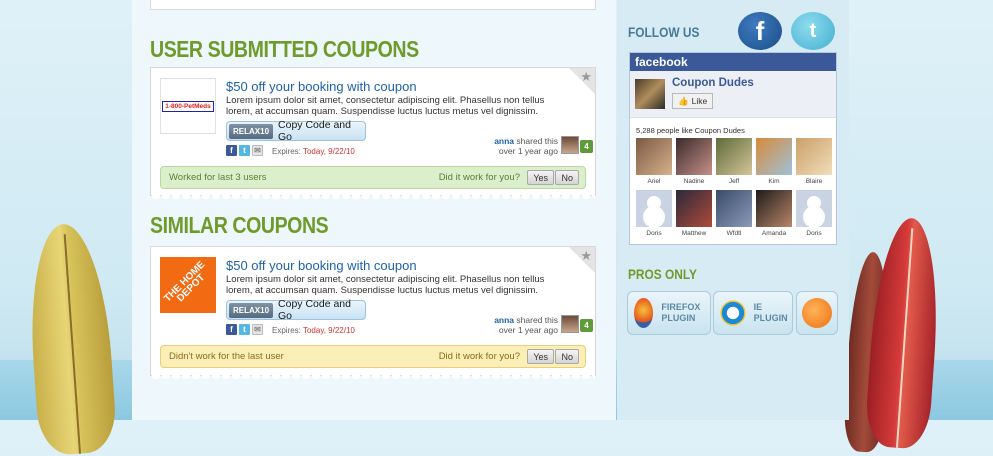 Image resolution: width=993 pixels, height=456 pixels. What do you see at coordinates (734, 213) in the screenshot?
I see `fan-face: Wfdtl` at bounding box center [734, 213].